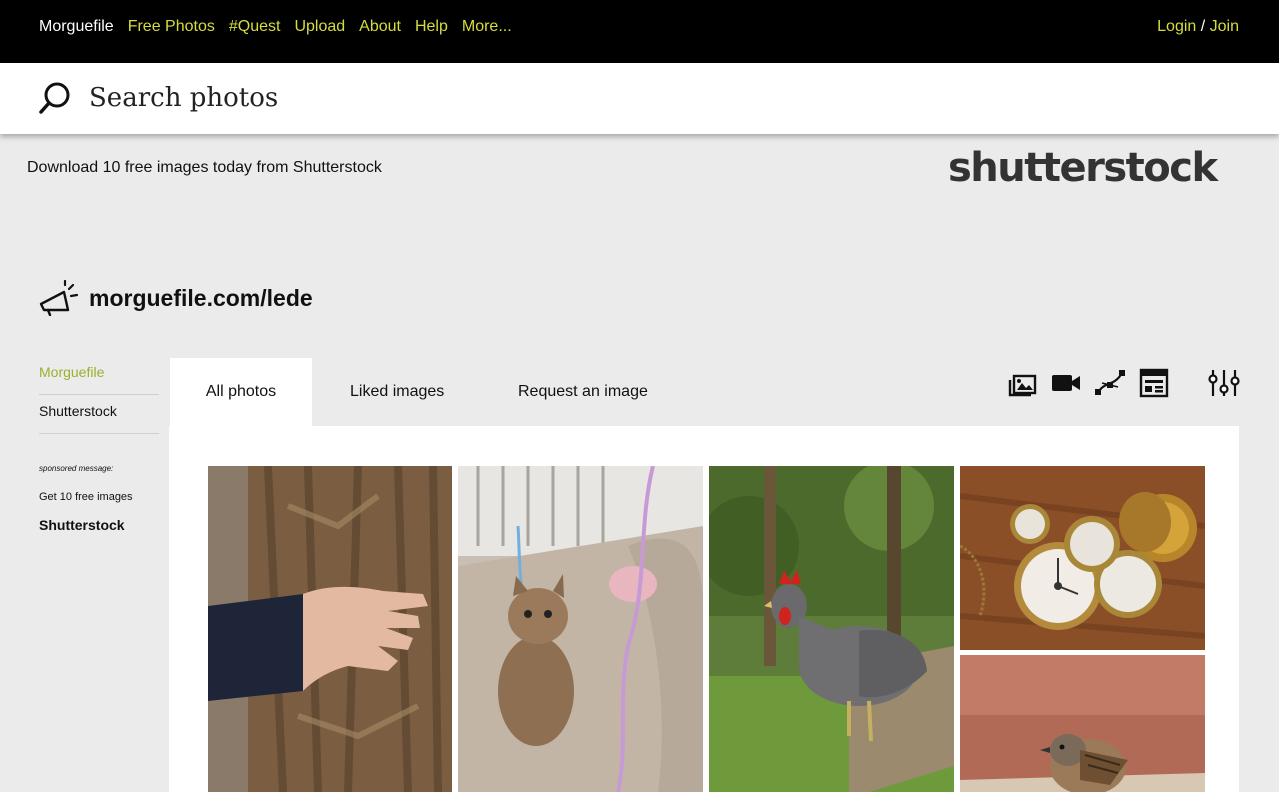 This screenshot has width=1279, height=792. What do you see at coordinates (55, 98) in the screenshot?
I see `search-icon` at bounding box center [55, 98].